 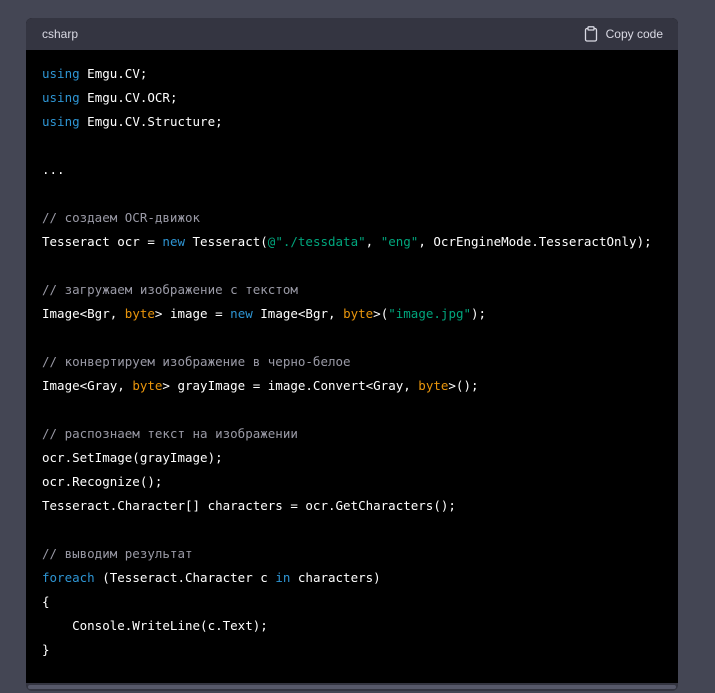 What do you see at coordinates (170, 433) in the screenshot?
I see `code-token-comment: // распознаем текст на изображении` at bounding box center [170, 433].